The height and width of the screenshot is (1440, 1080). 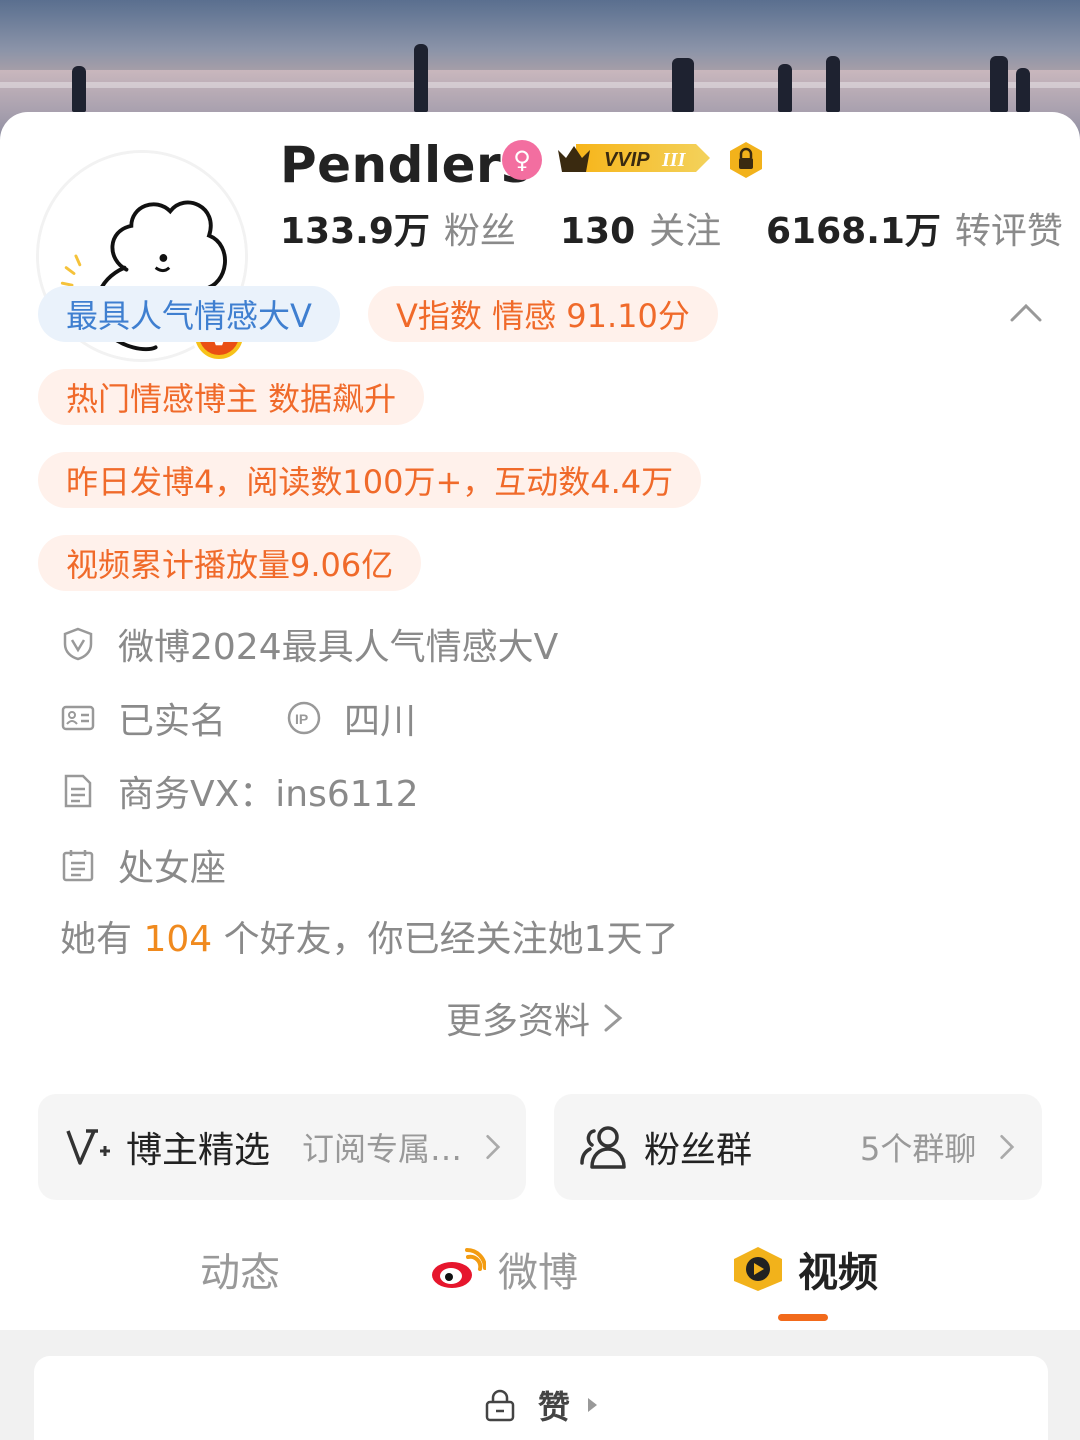 I want to click on tab-label: 视频, so click(x=838, y=1273).